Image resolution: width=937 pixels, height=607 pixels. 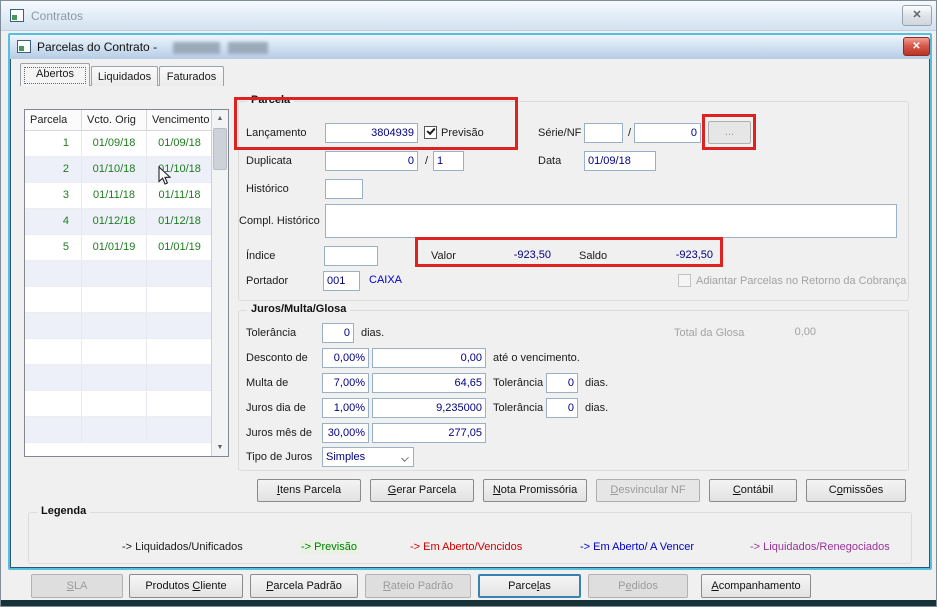 I want to click on table-row: 3 01/11/18 01/11/18, so click(x=126, y=196).